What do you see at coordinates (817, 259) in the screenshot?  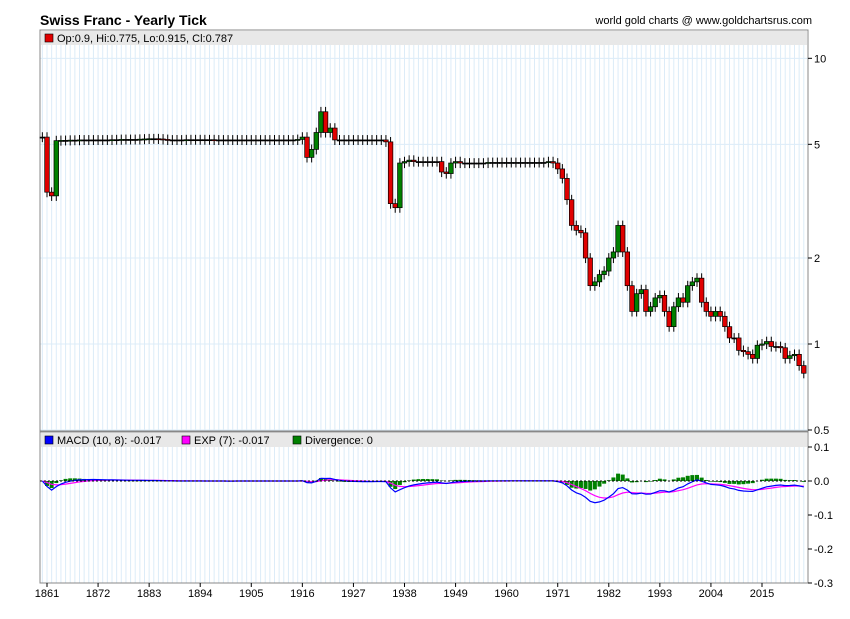 I see `y-tick-label: 2` at bounding box center [817, 259].